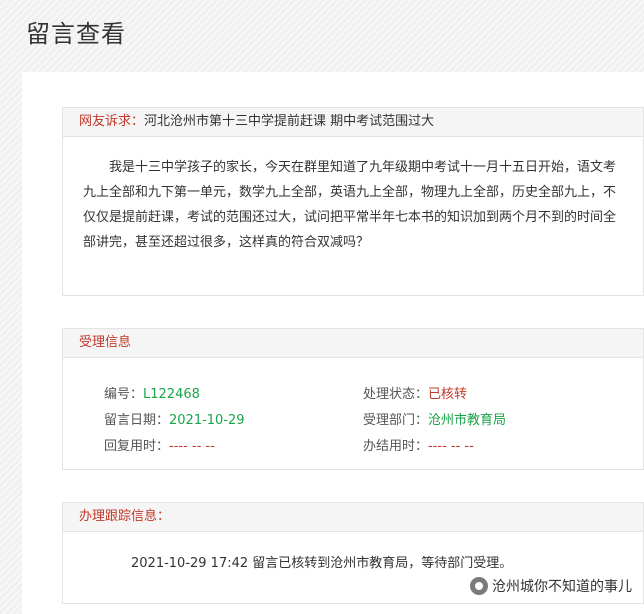 This screenshot has height=614, width=644. What do you see at coordinates (137, 420) in the screenshot?
I see `date-label: 留言日期：` at bounding box center [137, 420].